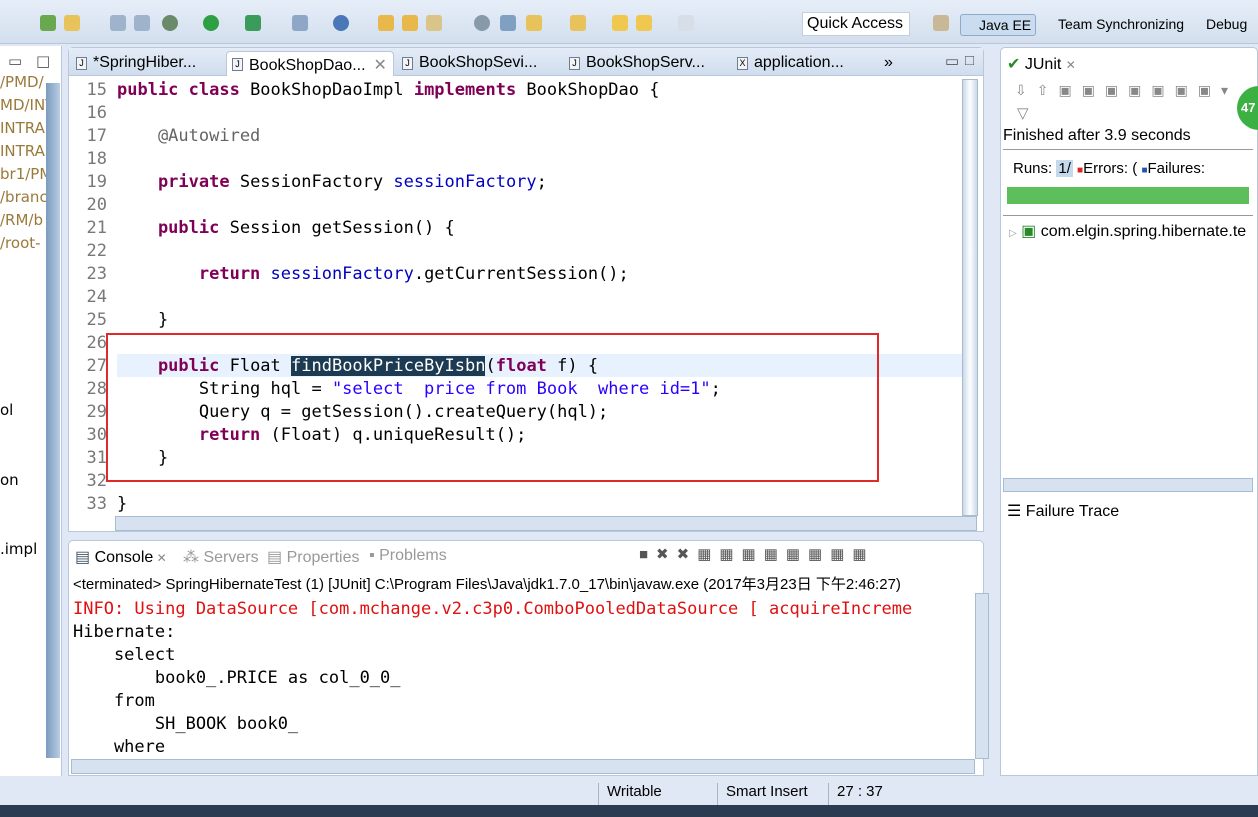 The image size is (1258, 817). I want to click on line-number: 21, so click(96, 228).